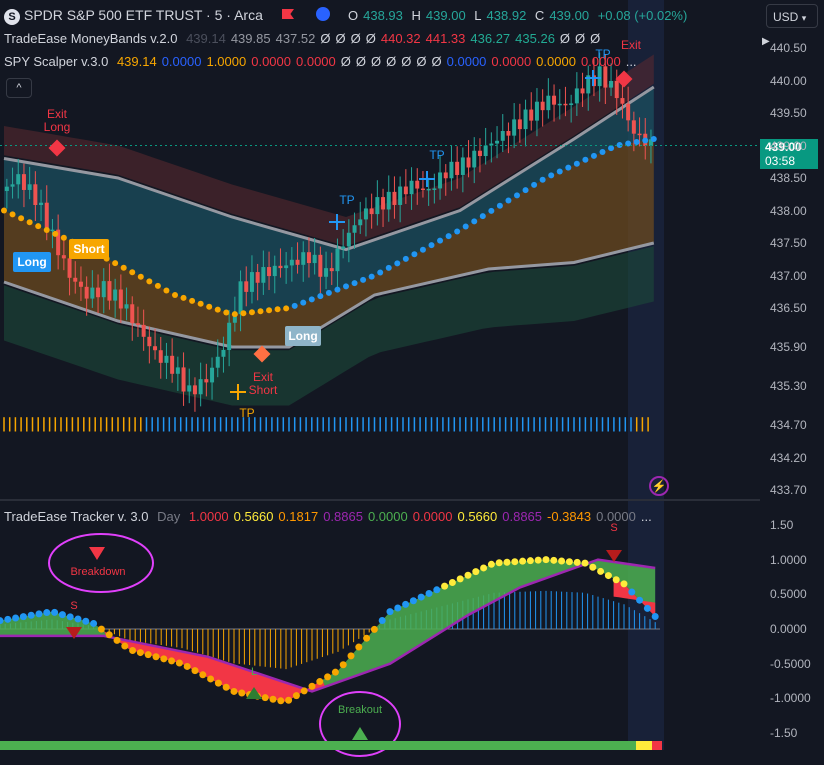 The height and width of the screenshot is (765, 824). Describe the element at coordinates (790, 663) in the screenshot. I see `oscillator-tick-label: -0.5000` at that location.